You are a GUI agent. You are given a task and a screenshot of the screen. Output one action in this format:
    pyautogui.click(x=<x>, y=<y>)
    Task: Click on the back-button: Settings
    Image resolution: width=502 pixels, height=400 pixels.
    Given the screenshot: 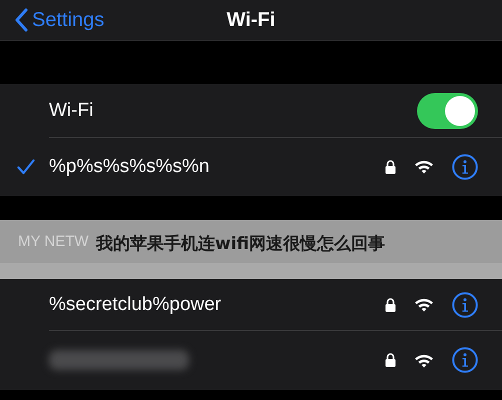 What is the action you would take?
    pyautogui.click(x=55, y=20)
    